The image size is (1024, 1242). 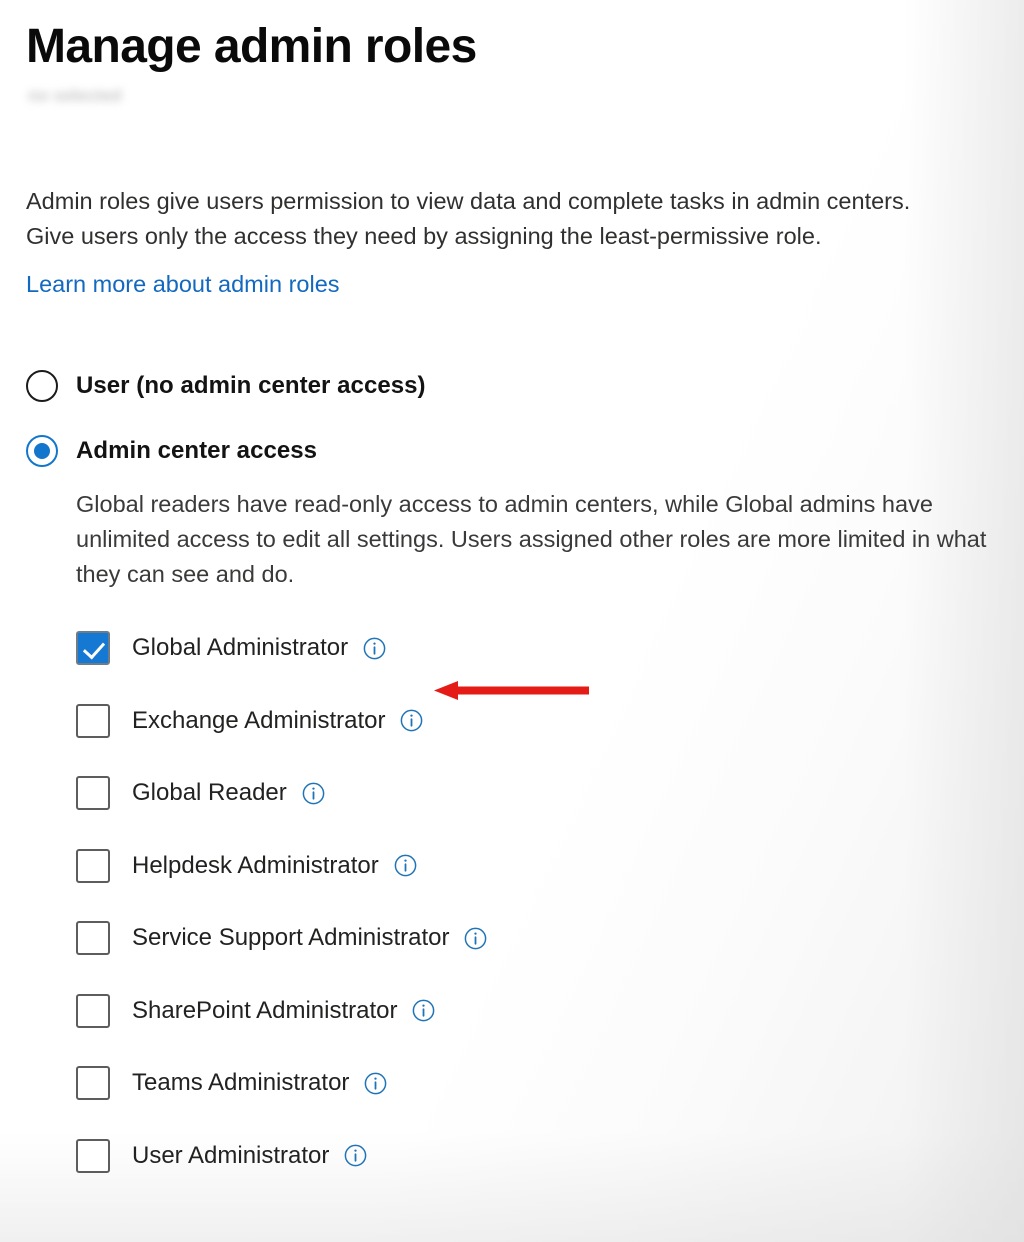 I want to click on radio-option-user: User (no admin center access), so click(x=512, y=386).